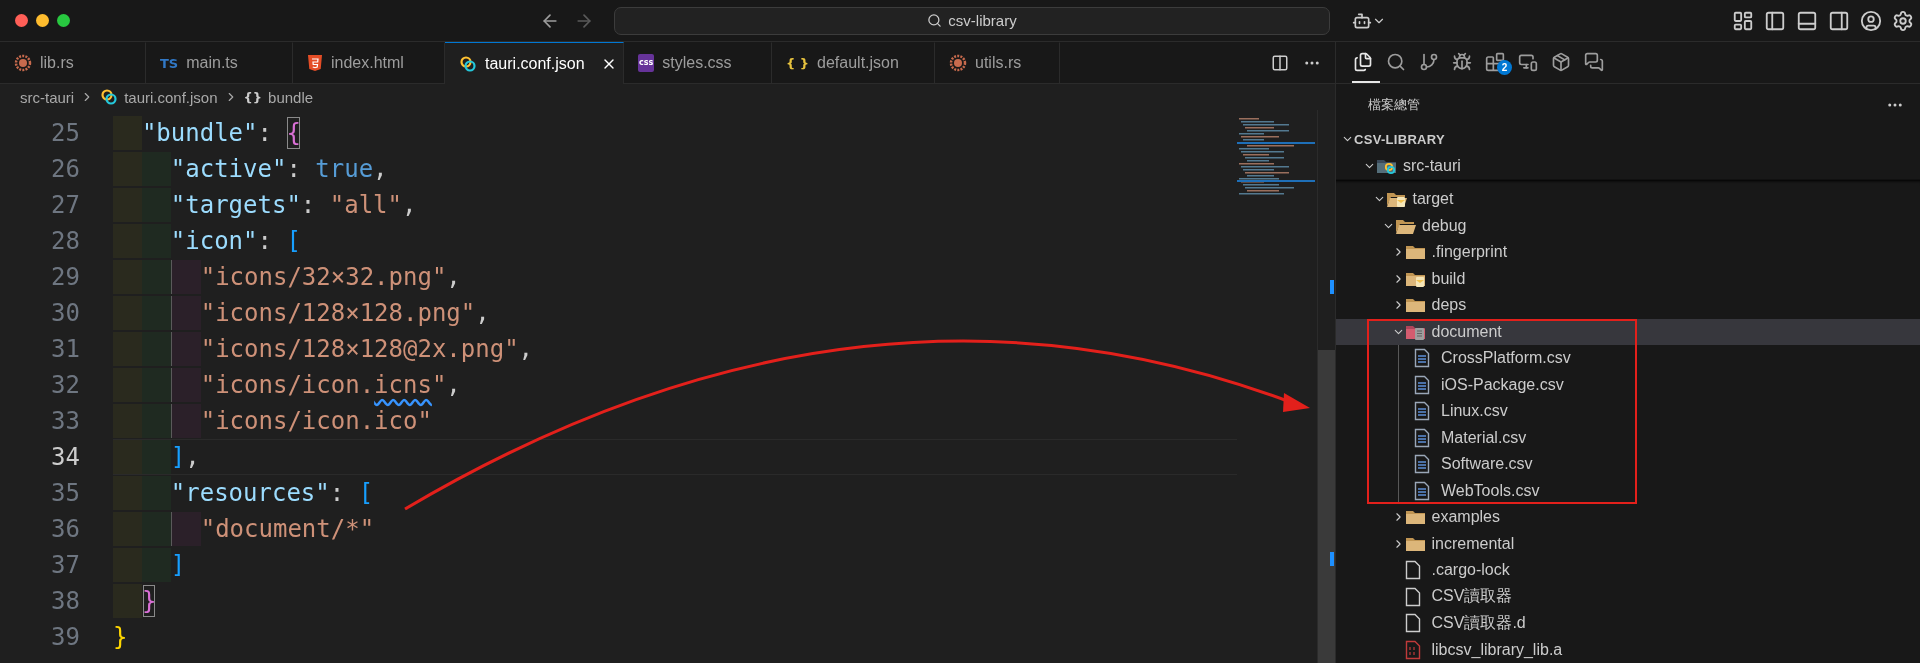 Image resolution: width=1920 pixels, height=663 pixels. What do you see at coordinates (1839, 20) in the screenshot?
I see `panel-right-icon` at bounding box center [1839, 20].